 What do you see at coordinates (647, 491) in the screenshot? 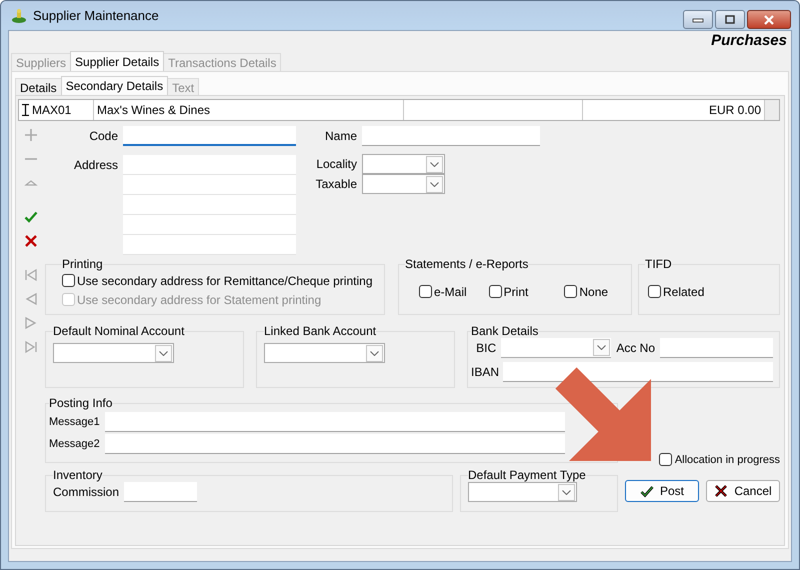
I see `check-icon` at bounding box center [647, 491].